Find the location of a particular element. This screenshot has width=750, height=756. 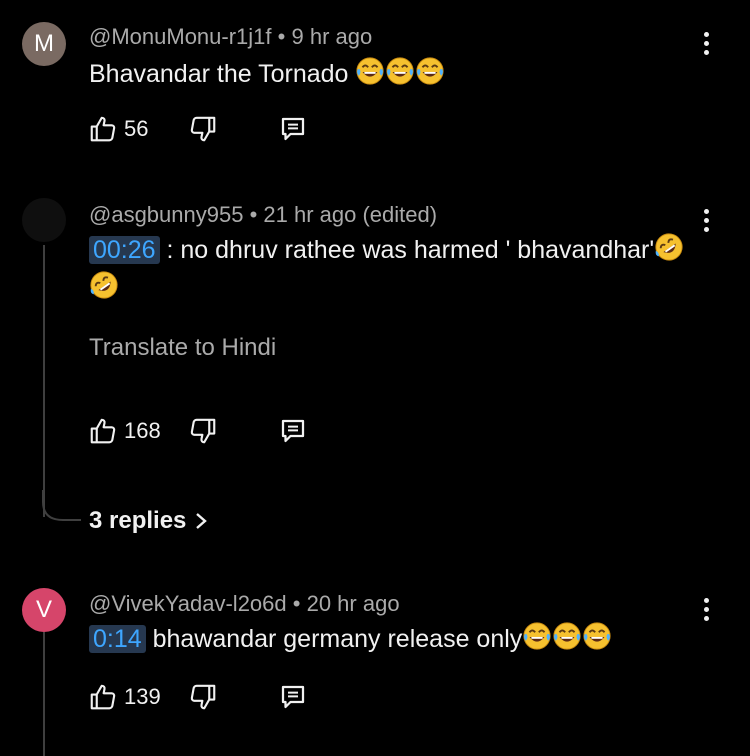

comment-time: 21 hr ago (edited) is located at coordinates (350, 214).